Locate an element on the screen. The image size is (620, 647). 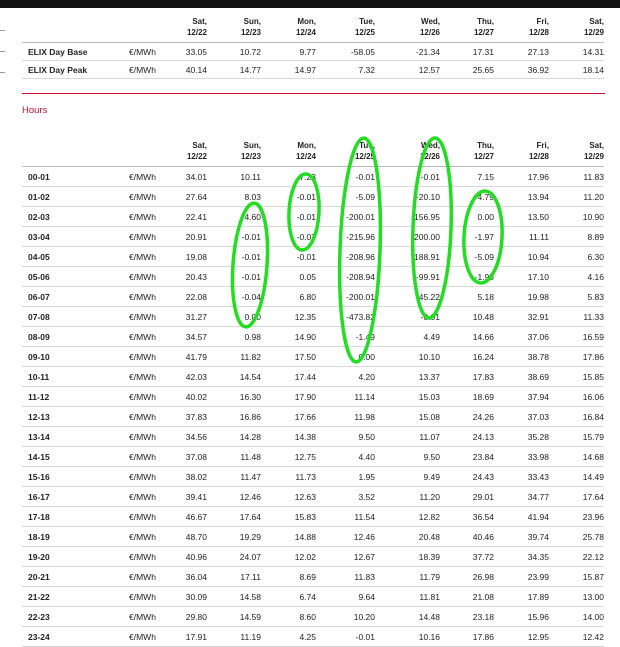
price-cell: 12.42 is located at coordinates (593, 637).